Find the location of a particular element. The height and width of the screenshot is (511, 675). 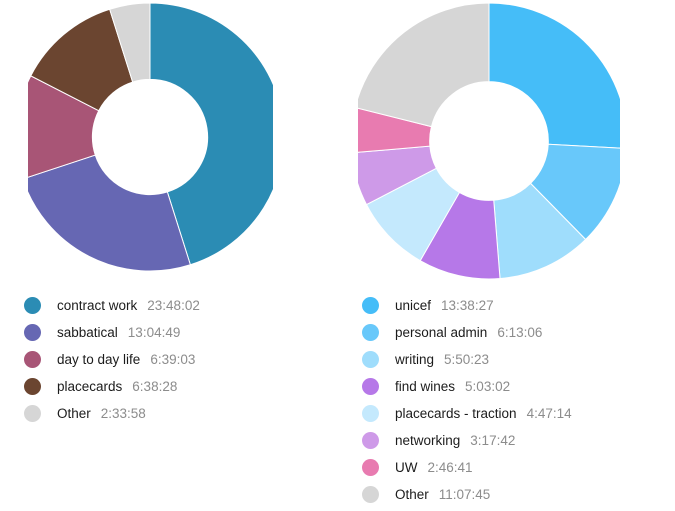

legend-item-duration: 4:47:14 is located at coordinates (549, 413).